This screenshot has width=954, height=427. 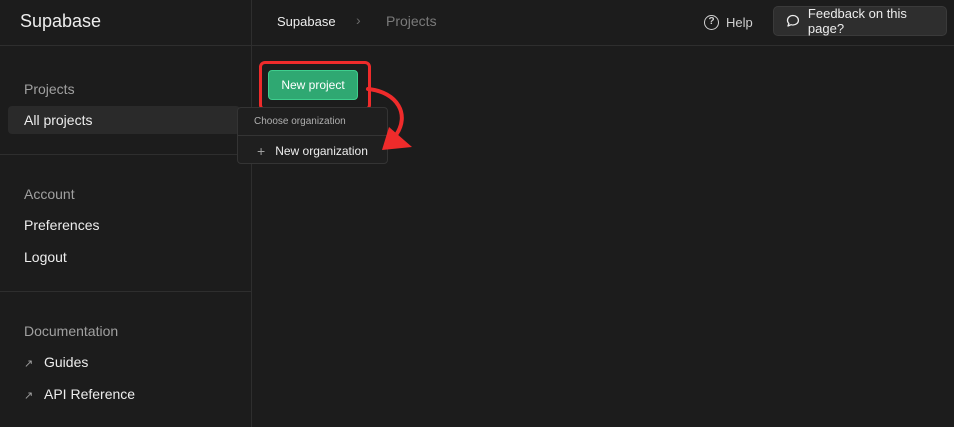 I want to click on section-title-projects: Projects, so click(x=49, y=89).